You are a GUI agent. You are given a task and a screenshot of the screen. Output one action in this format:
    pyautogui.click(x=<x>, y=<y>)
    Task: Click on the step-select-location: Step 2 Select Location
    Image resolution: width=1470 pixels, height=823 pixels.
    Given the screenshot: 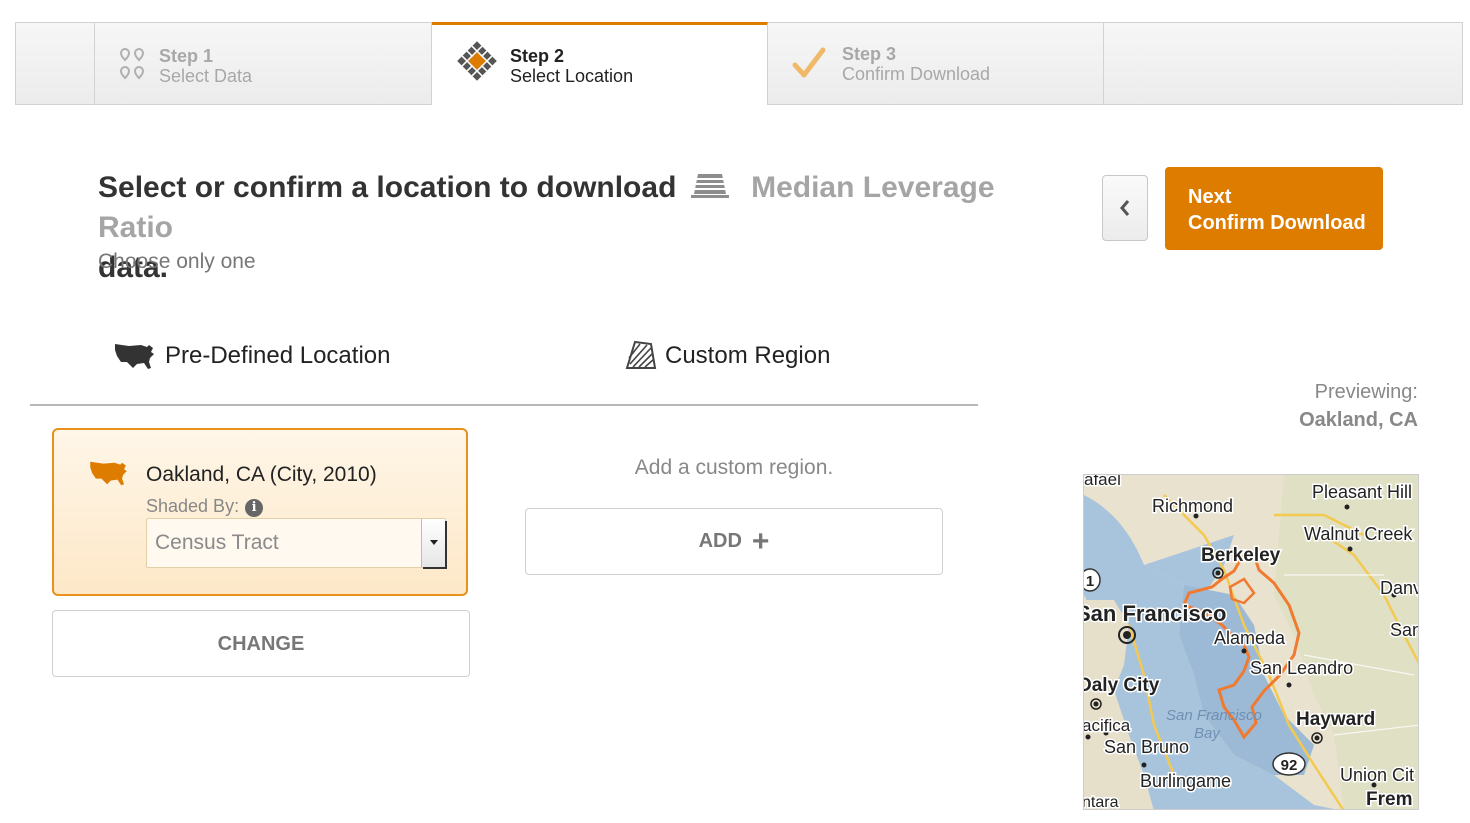 What is the action you would take?
    pyautogui.click(x=600, y=63)
    